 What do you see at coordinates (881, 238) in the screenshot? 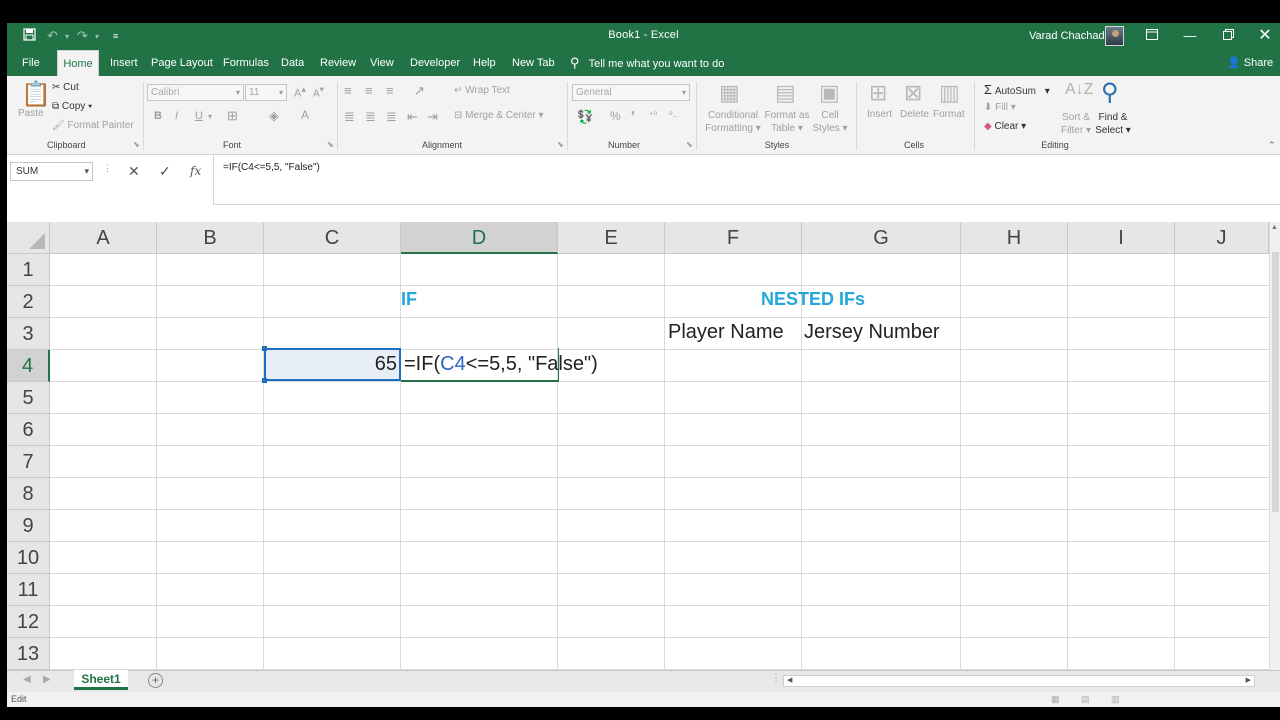
I see `column-header-g: G` at bounding box center [881, 238].